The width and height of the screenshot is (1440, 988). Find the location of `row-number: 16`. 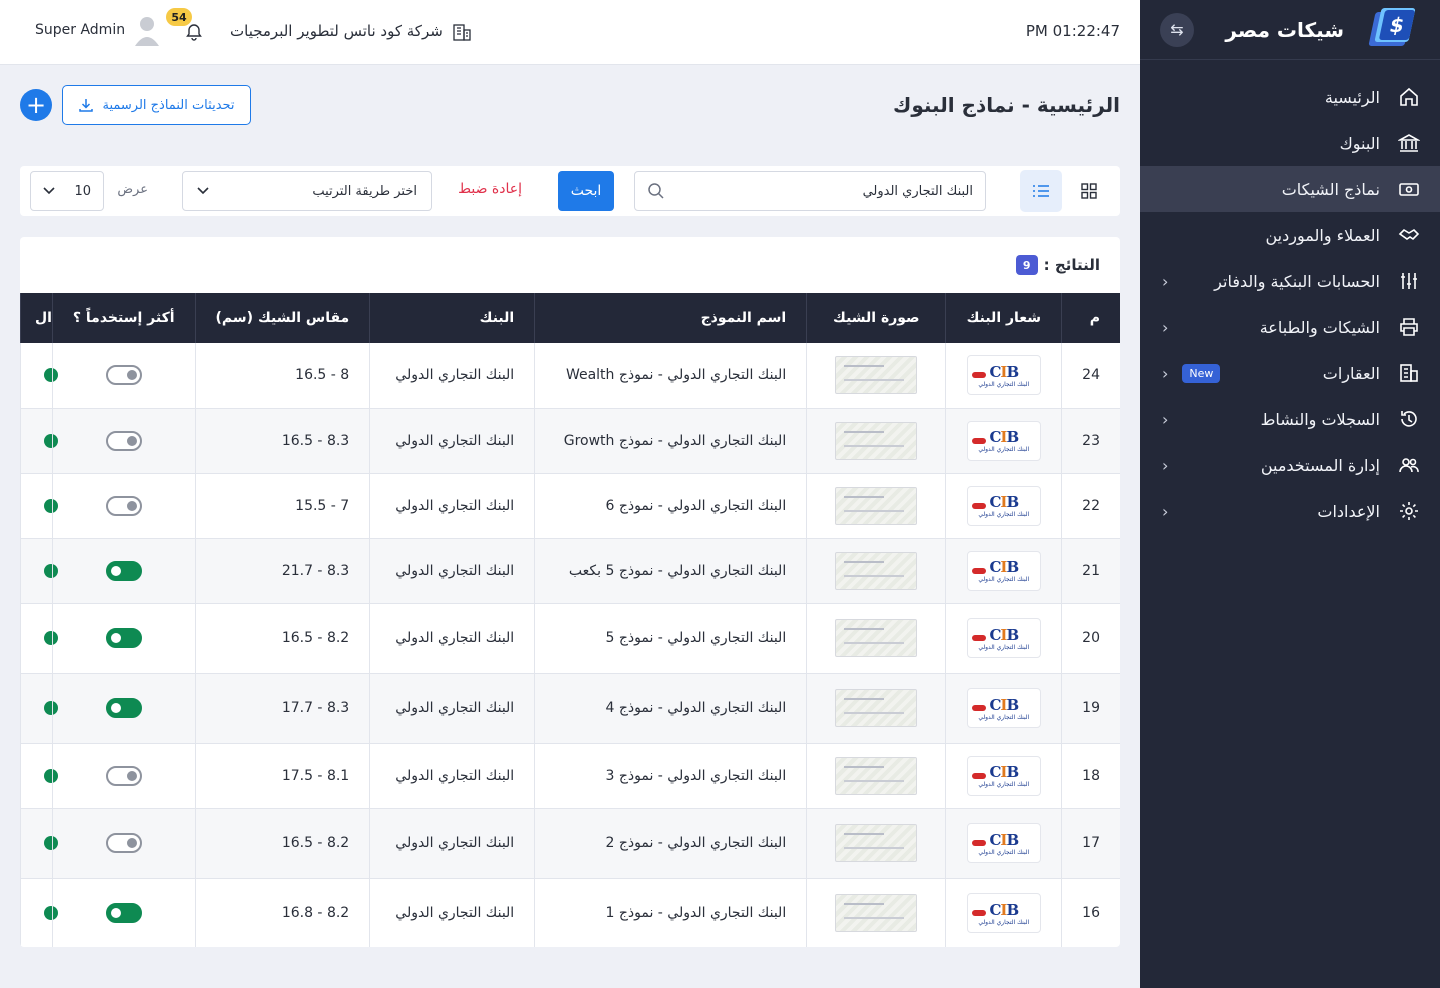

row-number: 16 is located at coordinates (1090, 912).